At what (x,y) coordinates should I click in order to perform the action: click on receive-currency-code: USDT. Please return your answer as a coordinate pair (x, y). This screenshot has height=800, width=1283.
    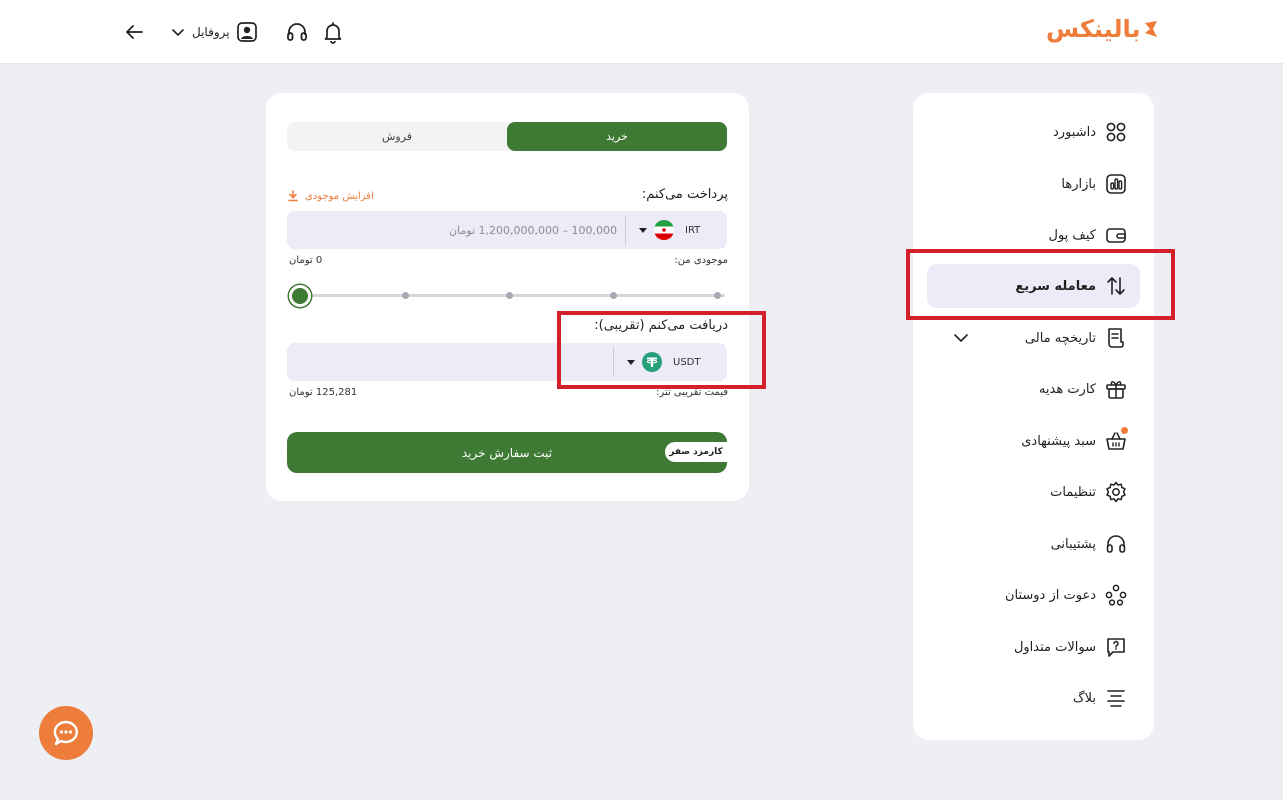
    Looking at the image, I should click on (687, 362).